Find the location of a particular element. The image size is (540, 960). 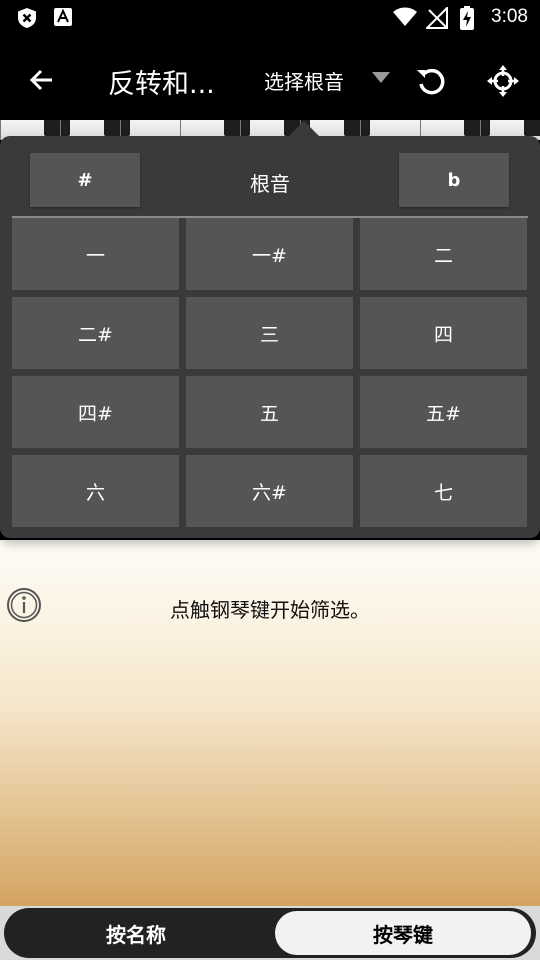

battery-charging-icon is located at coordinates (467, 18).